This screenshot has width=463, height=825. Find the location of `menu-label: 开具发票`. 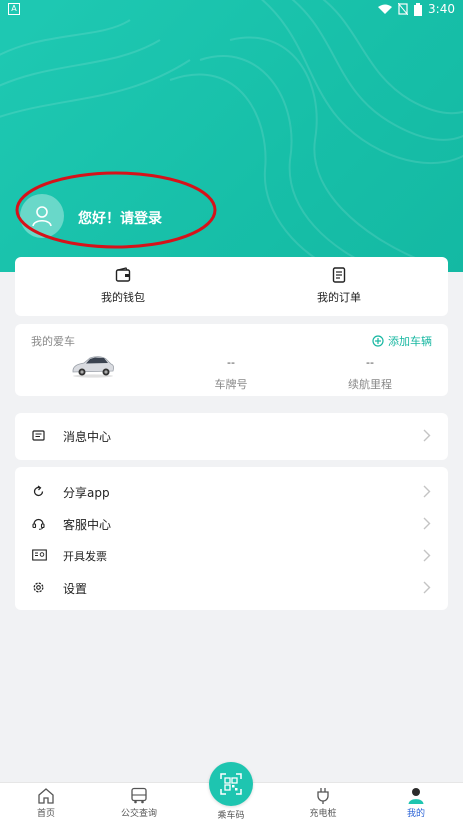

menu-label: 开具发票 is located at coordinates (85, 556).